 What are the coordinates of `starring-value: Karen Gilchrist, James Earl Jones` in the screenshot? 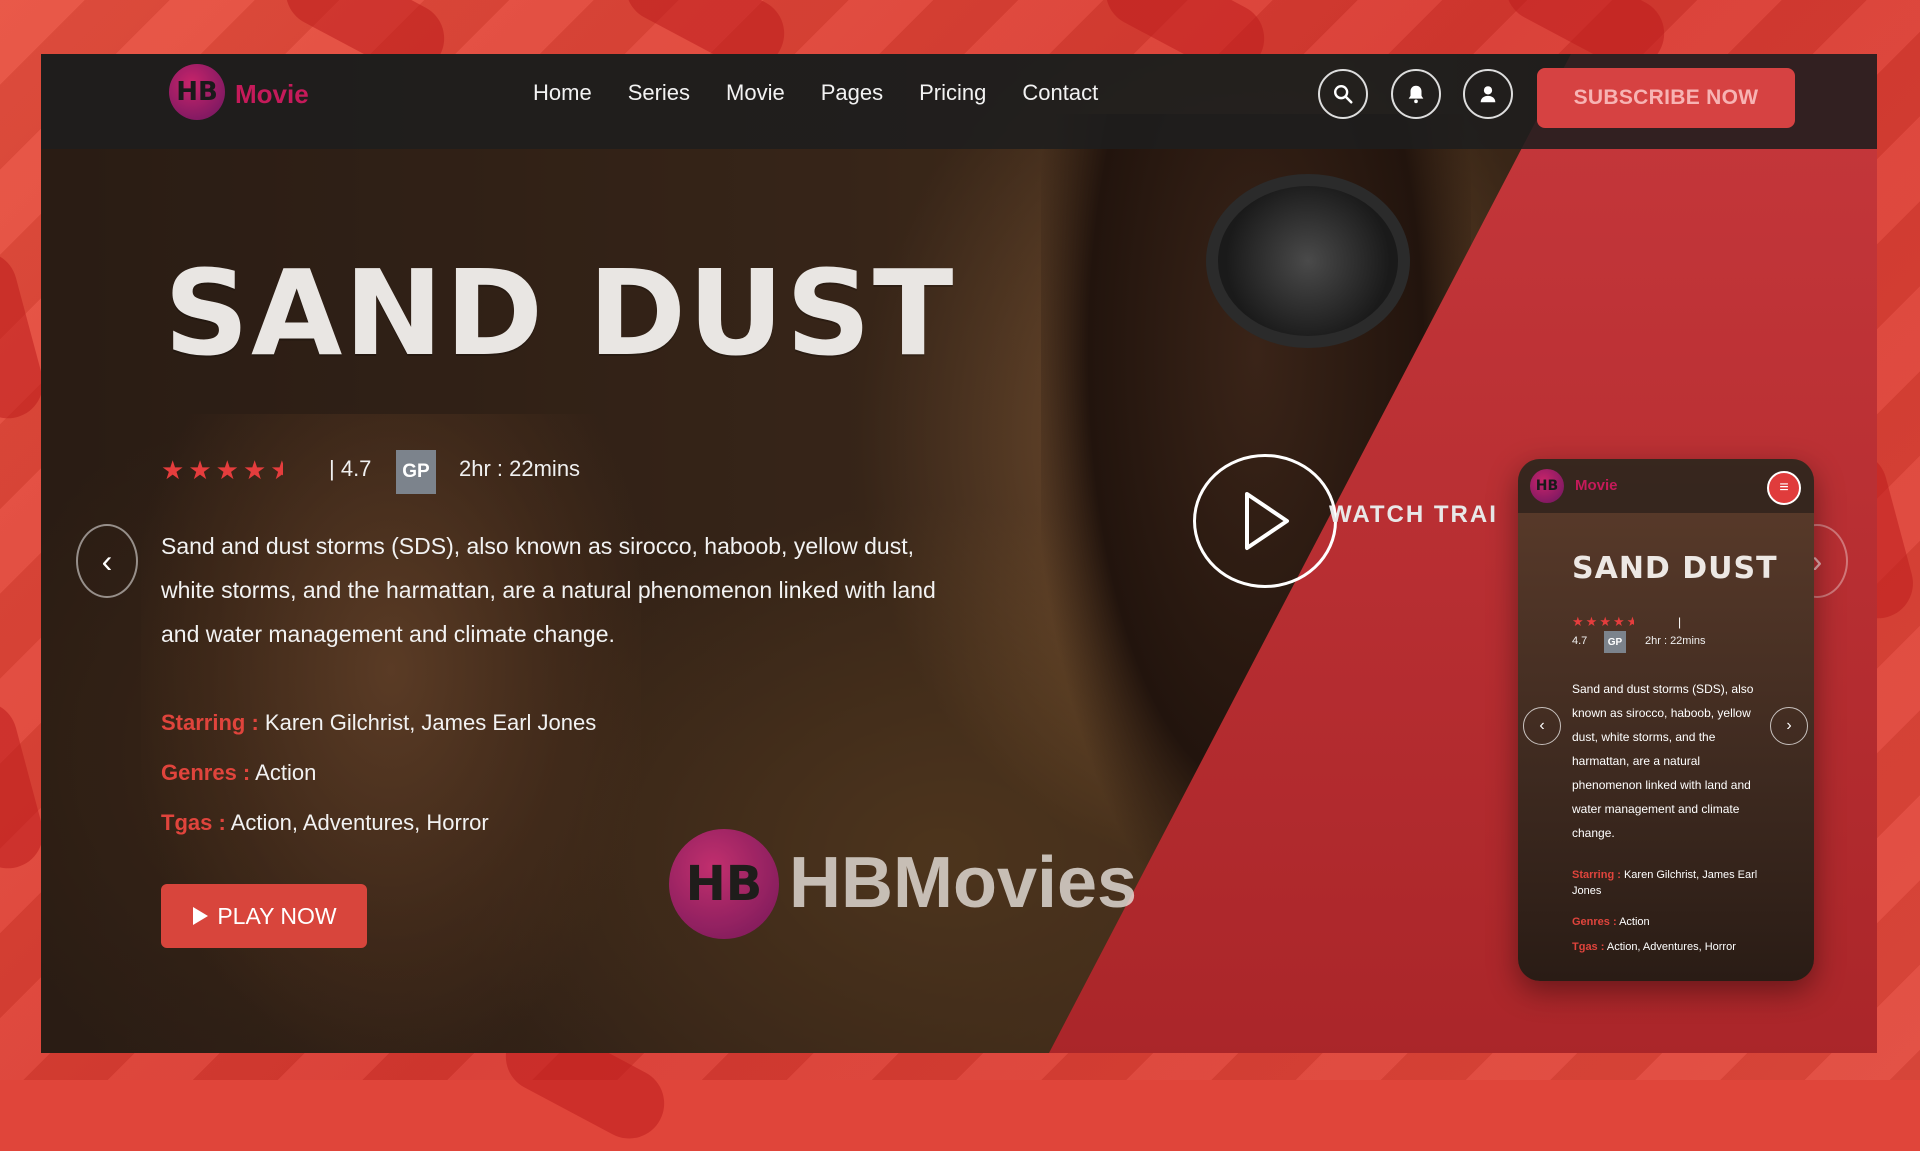 It's located at (430, 722).